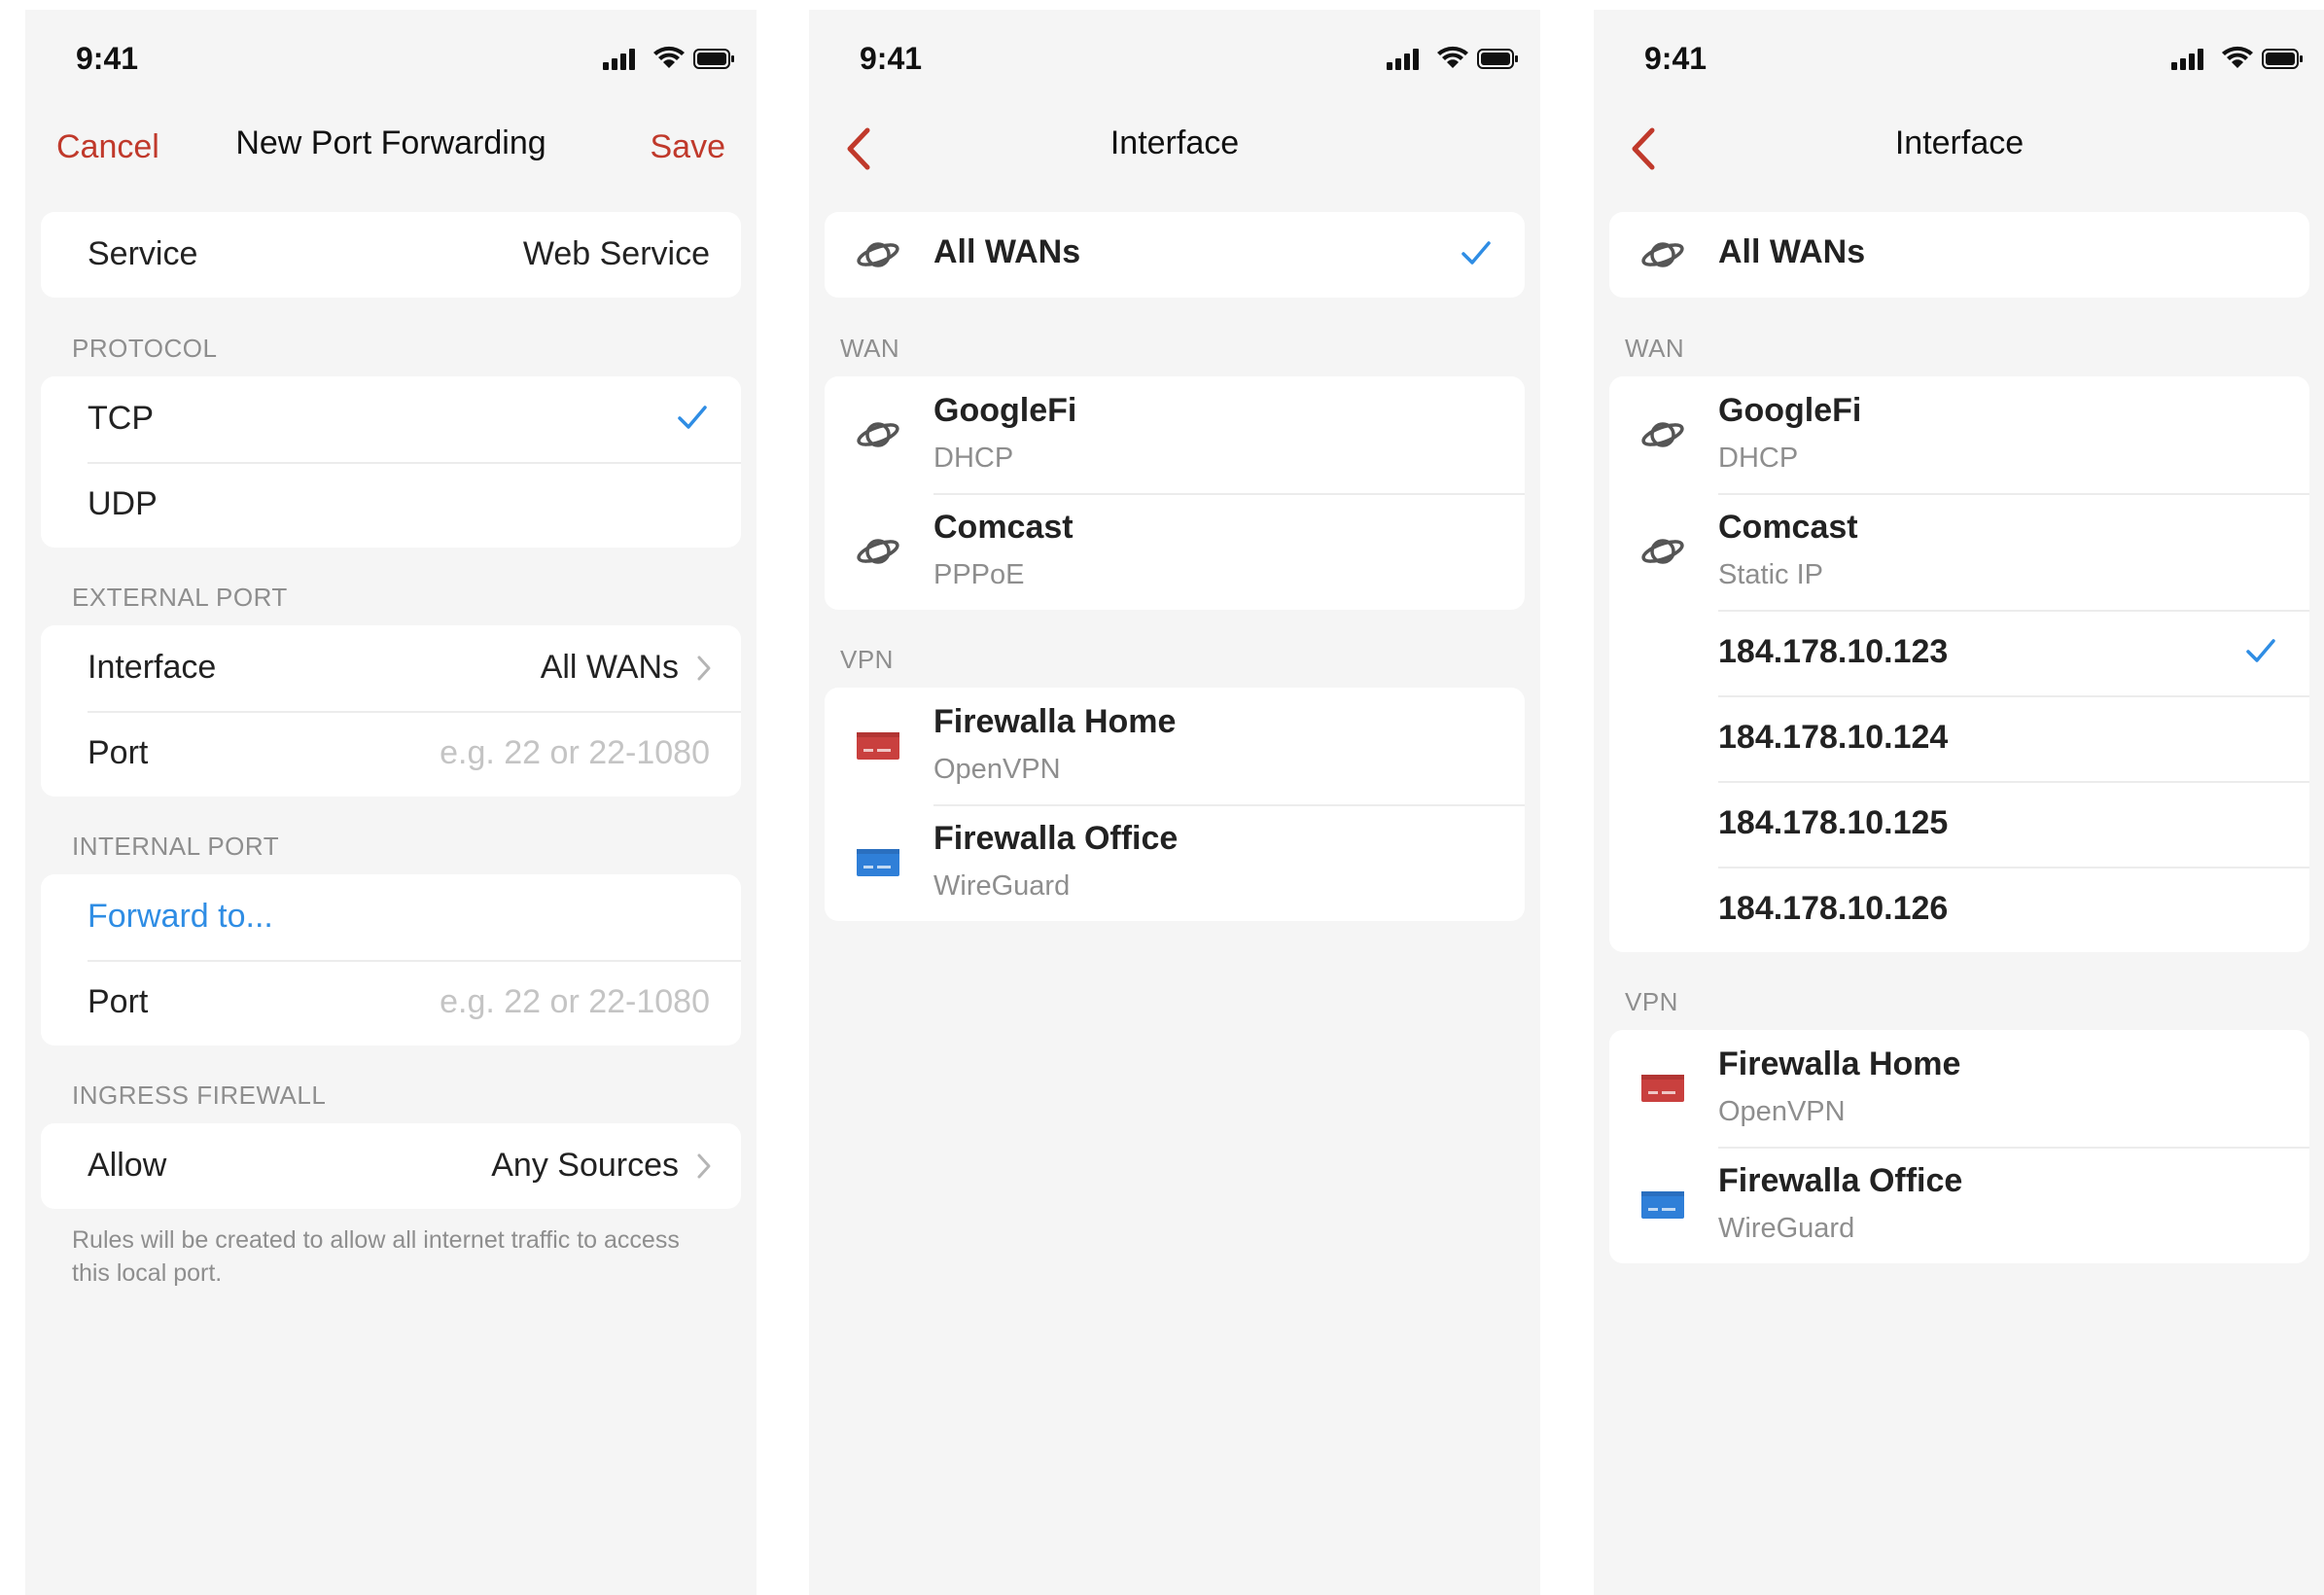 This screenshot has width=2324, height=1595. What do you see at coordinates (391, 1003) in the screenshot?
I see `internal-port-row: Port e.g. 22 or 22-1080` at bounding box center [391, 1003].